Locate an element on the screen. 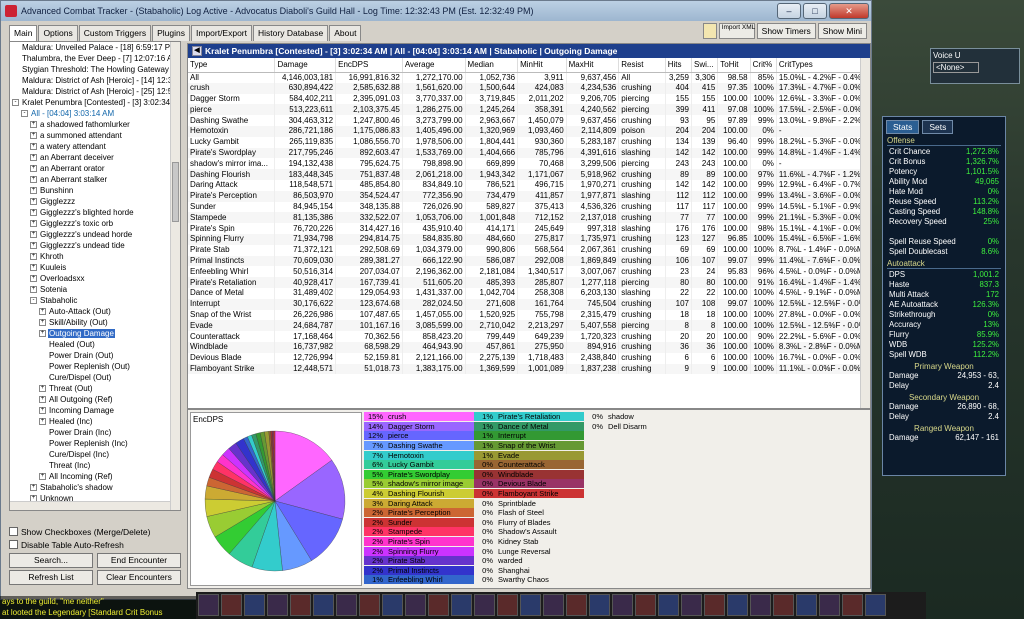 Image resolution: width=1024 pixels, height=619 pixels. column-header: Crit% is located at coordinates (763, 65).